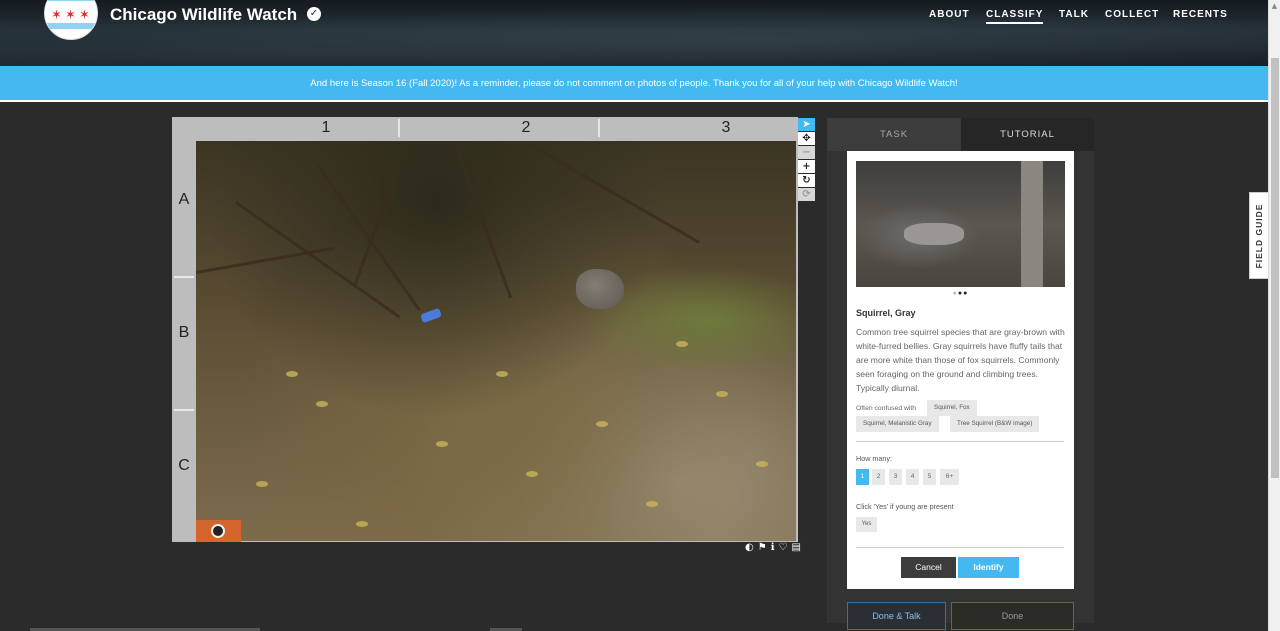 This screenshot has height=631, width=1280. I want to click on nav-recents: RECENTS, so click(1200, 14).